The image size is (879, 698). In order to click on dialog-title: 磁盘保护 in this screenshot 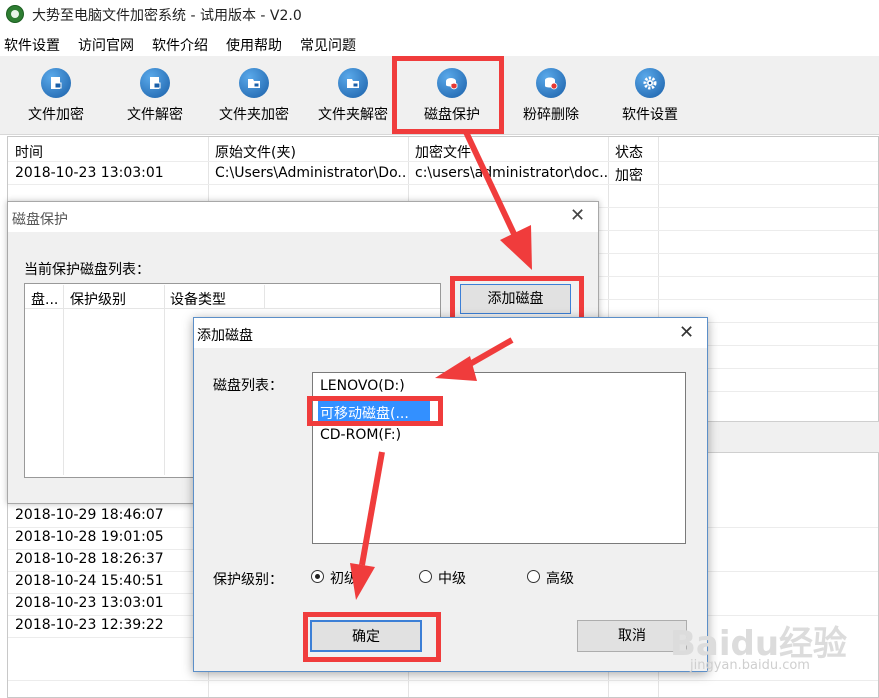, I will do `click(40, 220)`.